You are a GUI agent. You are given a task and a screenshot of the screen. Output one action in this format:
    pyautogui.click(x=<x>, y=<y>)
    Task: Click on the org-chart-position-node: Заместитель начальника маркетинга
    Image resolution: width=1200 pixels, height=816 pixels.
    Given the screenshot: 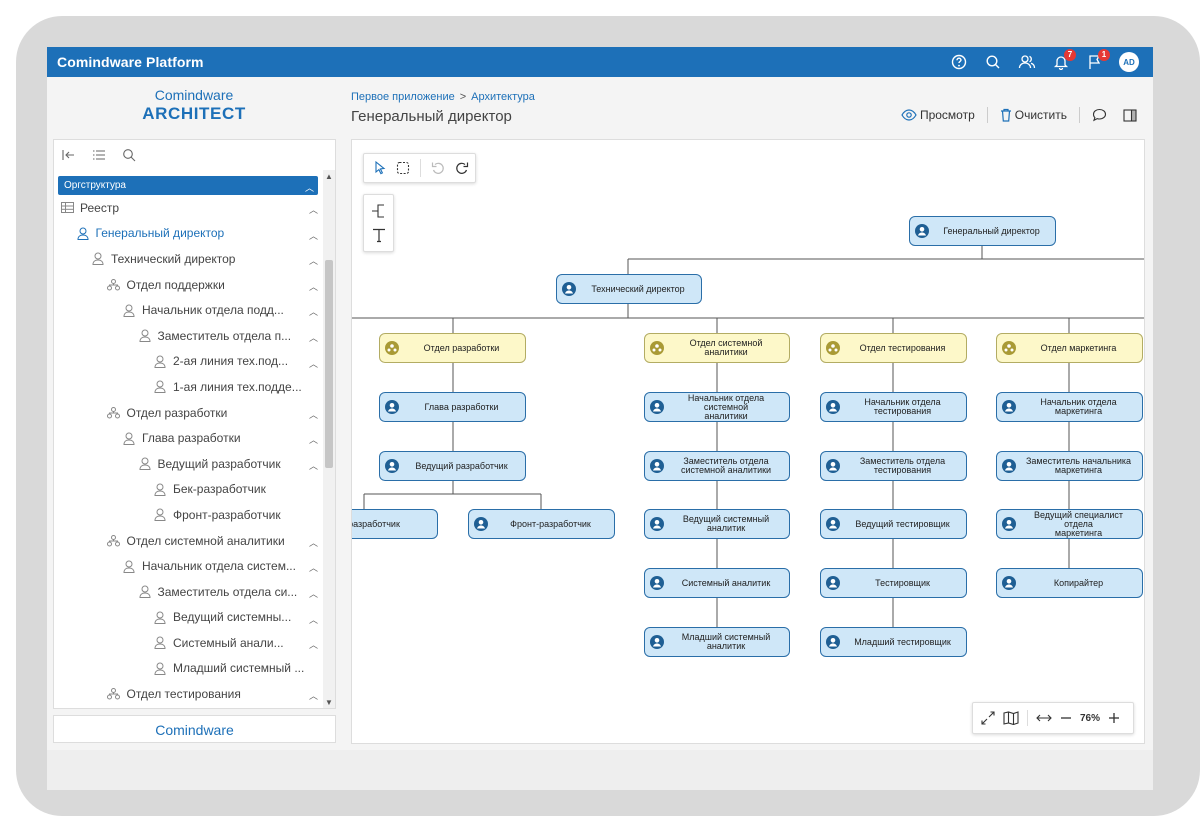 What is the action you would take?
    pyautogui.click(x=1069, y=466)
    